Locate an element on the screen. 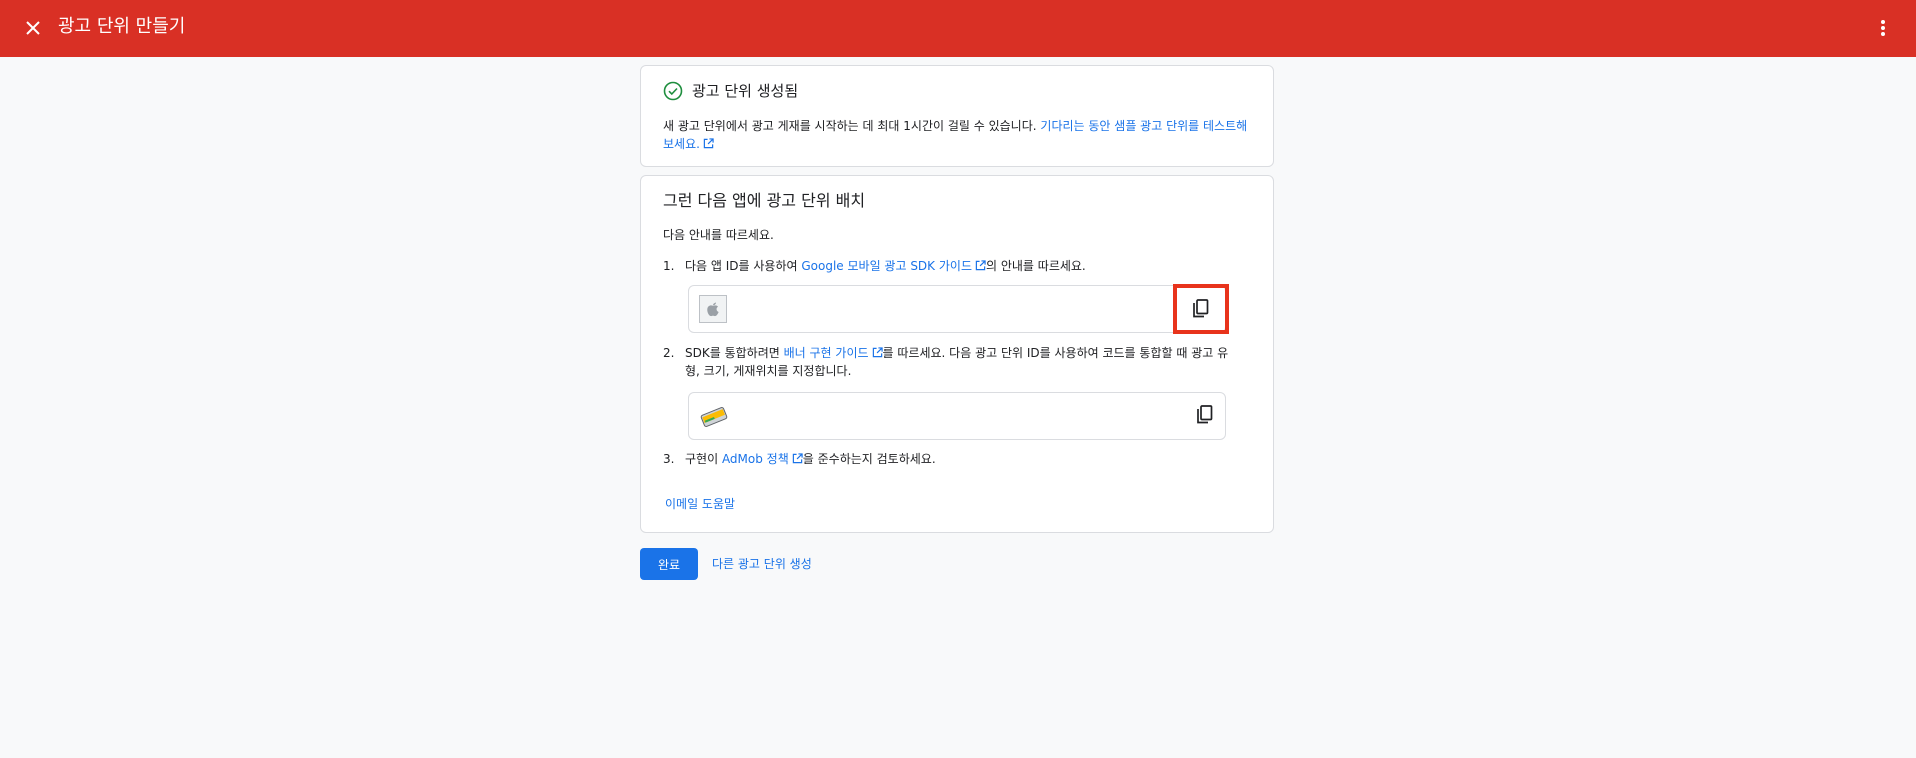 This screenshot has width=1916, height=758. more-options-button is located at coordinates (1883, 28).